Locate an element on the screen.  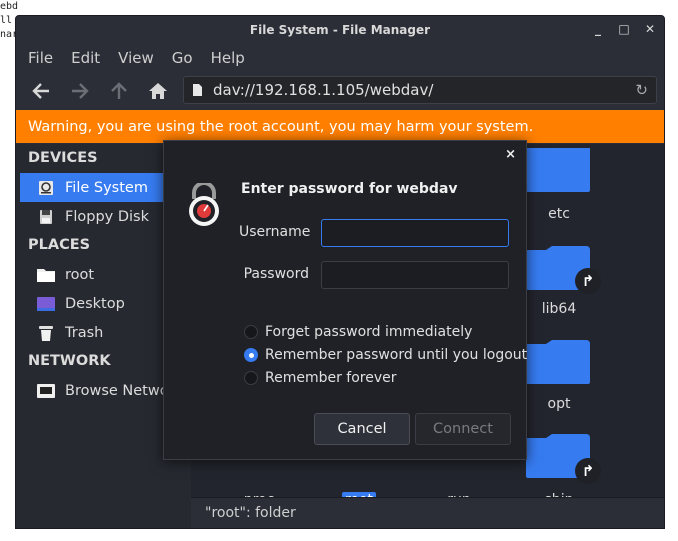
radio-button-selected is located at coordinates (251, 355).